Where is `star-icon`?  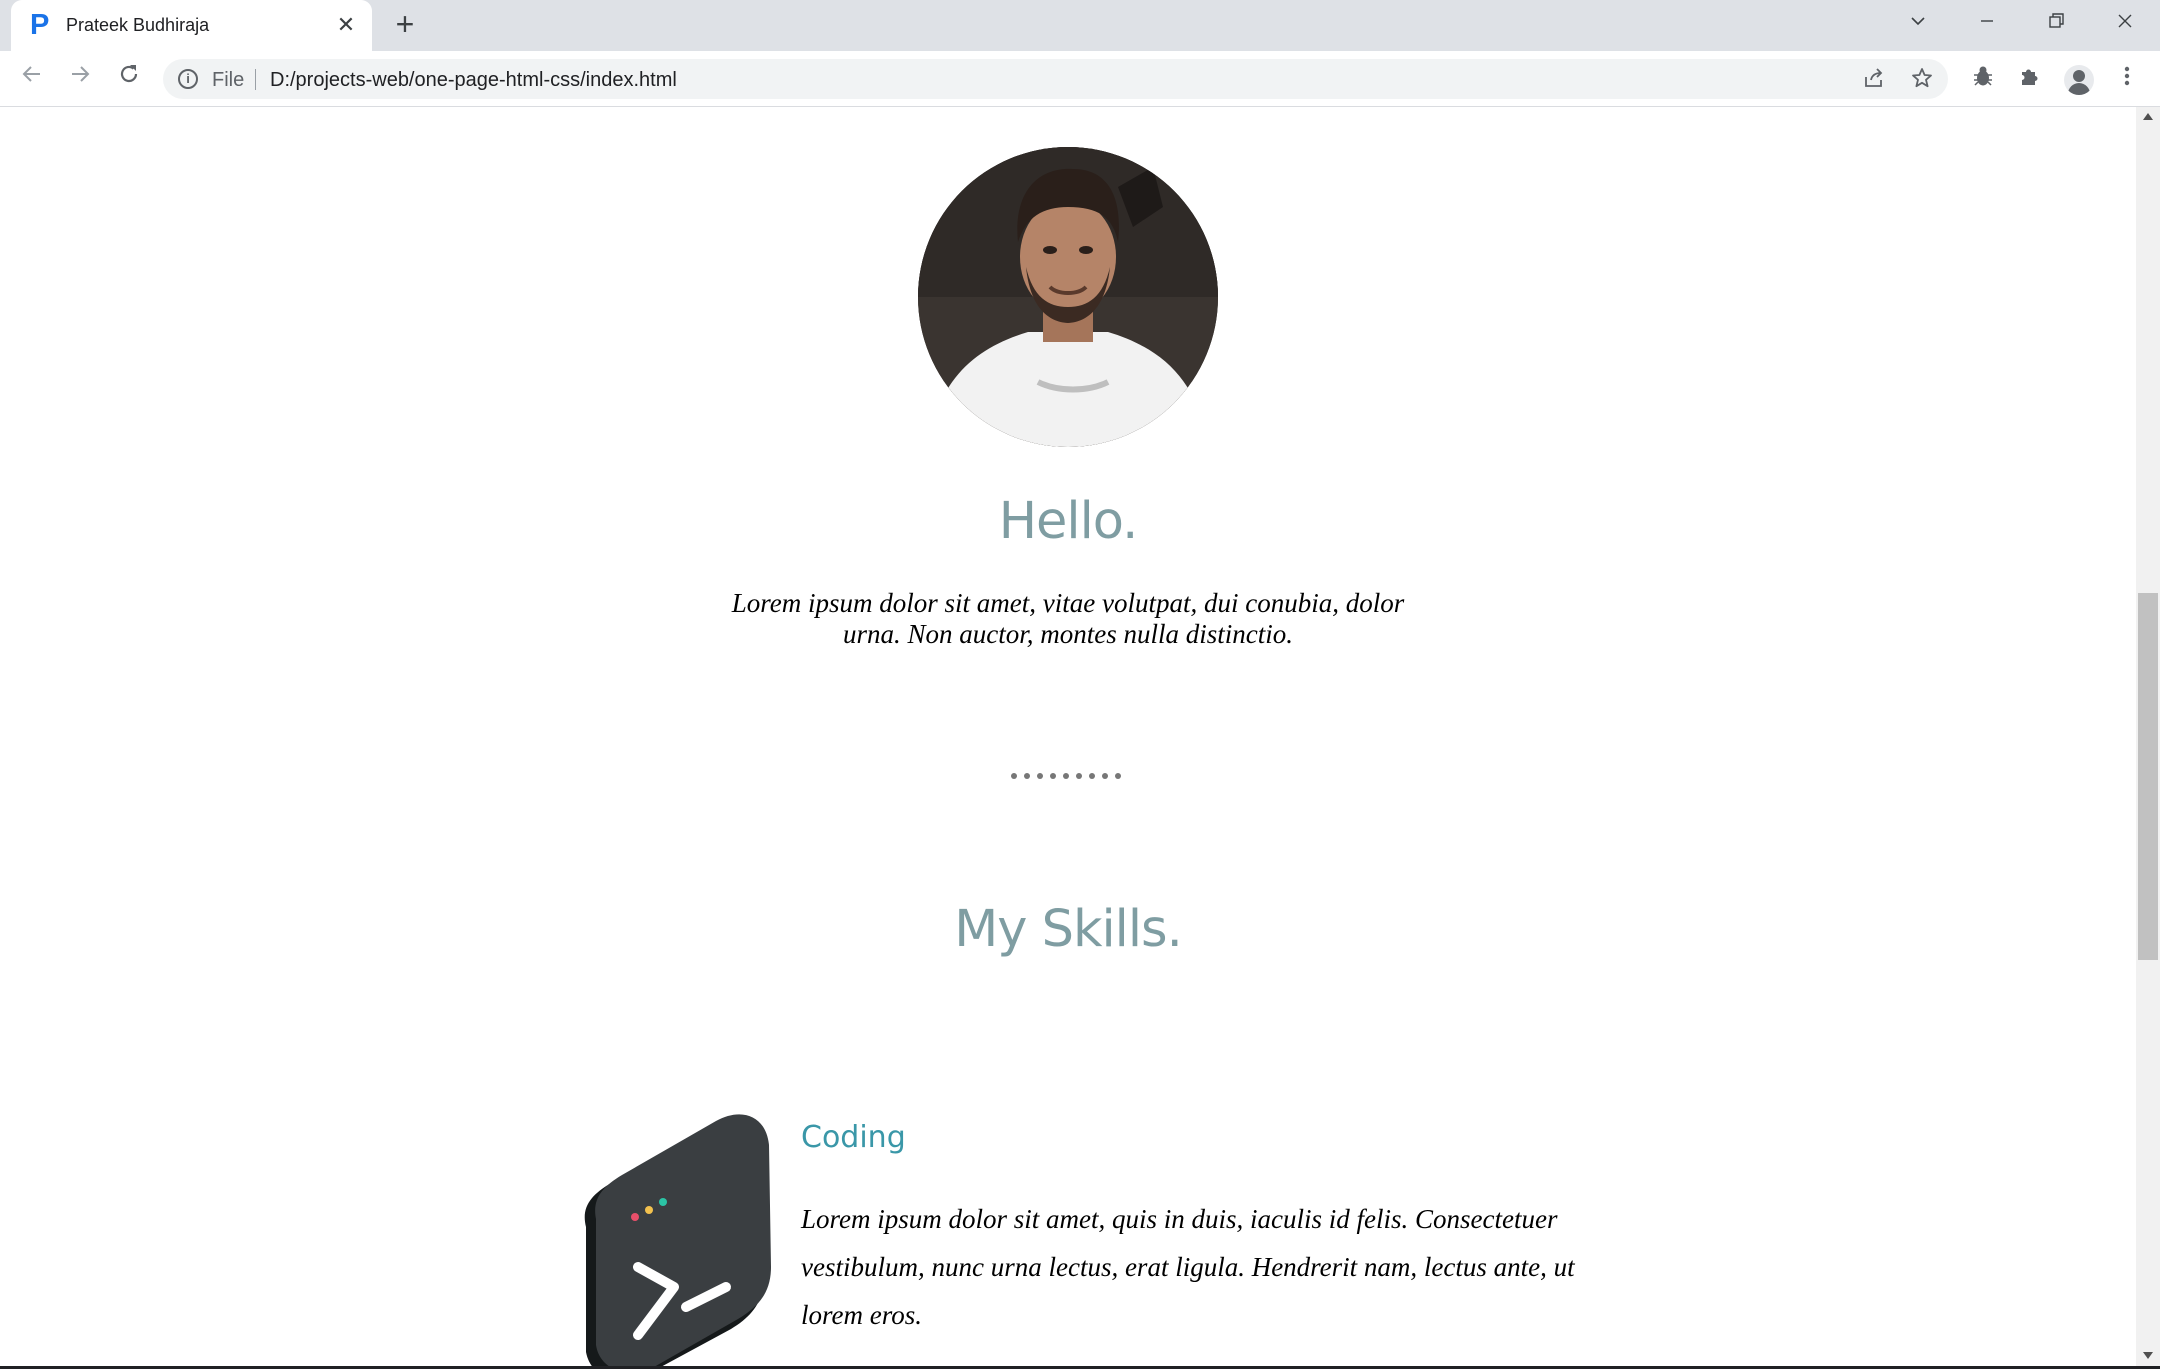
star-icon is located at coordinates (1922, 80).